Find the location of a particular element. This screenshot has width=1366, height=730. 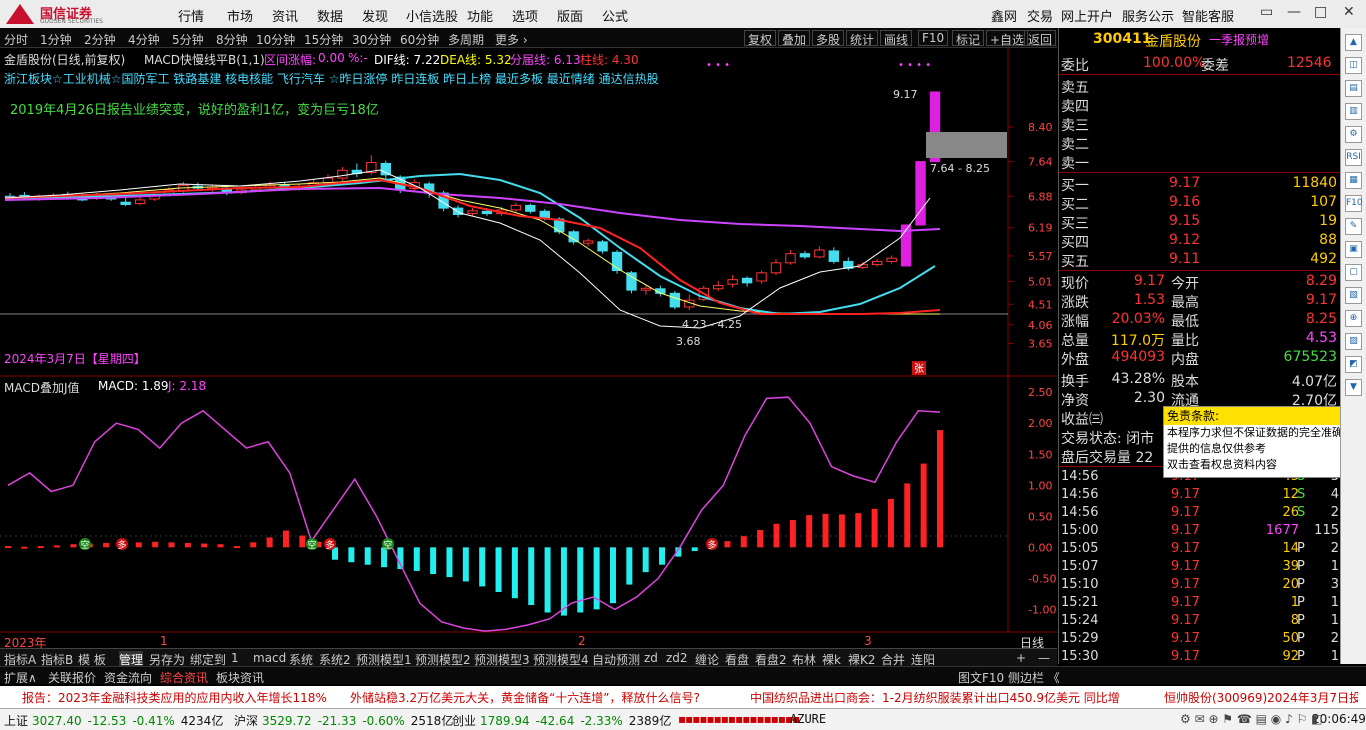

side-tool-icon: ▲ is located at coordinates (1353, 42).